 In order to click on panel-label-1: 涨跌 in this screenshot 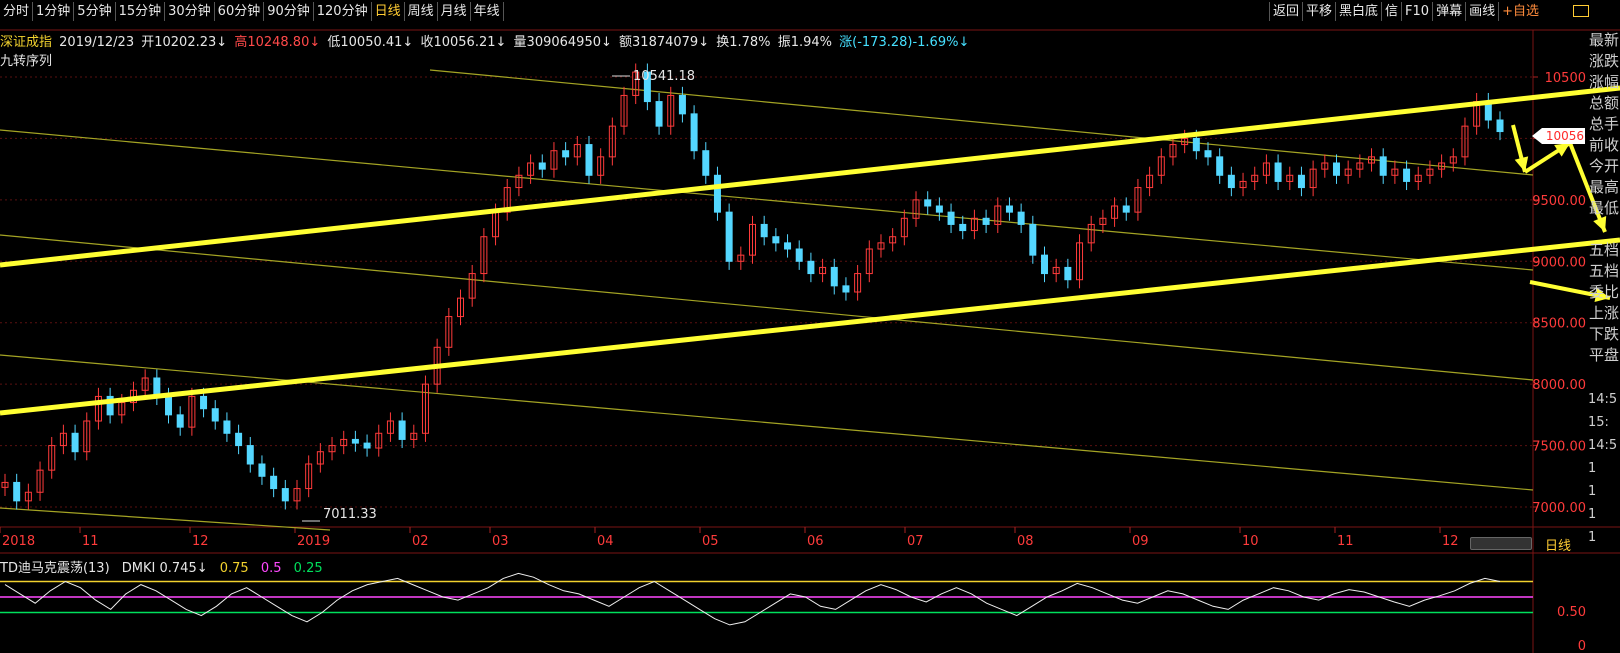, I will do `click(1604, 61)`.